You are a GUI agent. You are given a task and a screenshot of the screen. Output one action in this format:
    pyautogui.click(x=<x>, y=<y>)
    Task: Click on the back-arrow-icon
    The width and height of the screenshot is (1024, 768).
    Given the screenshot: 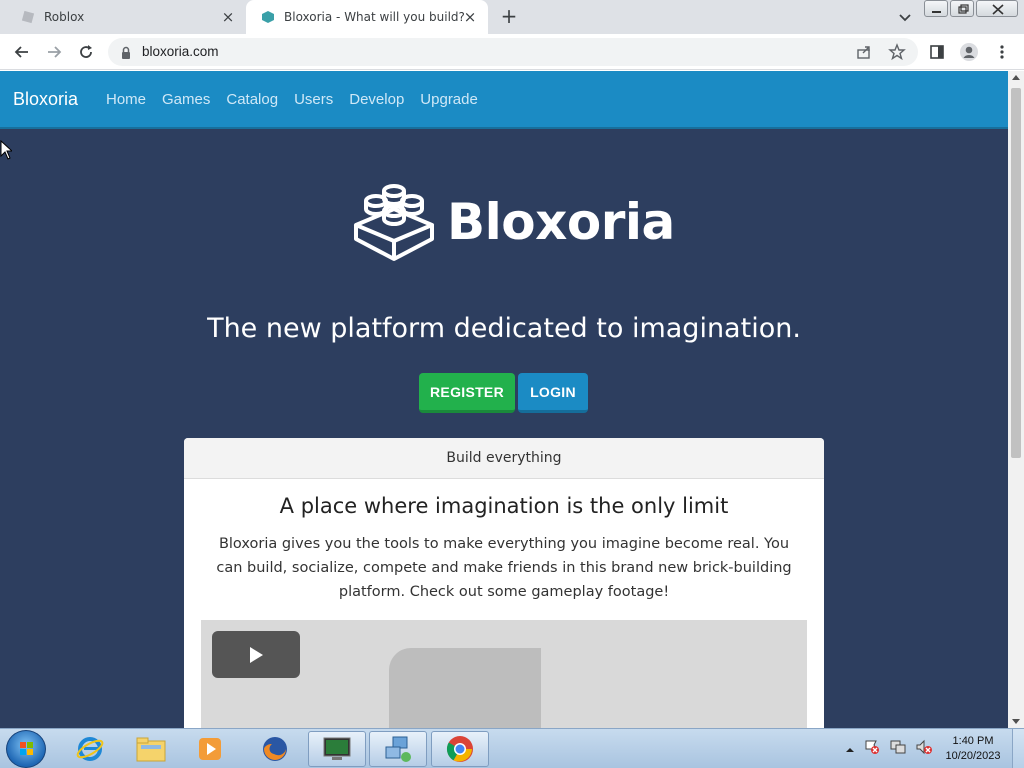 What is the action you would take?
    pyautogui.click(x=22, y=52)
    